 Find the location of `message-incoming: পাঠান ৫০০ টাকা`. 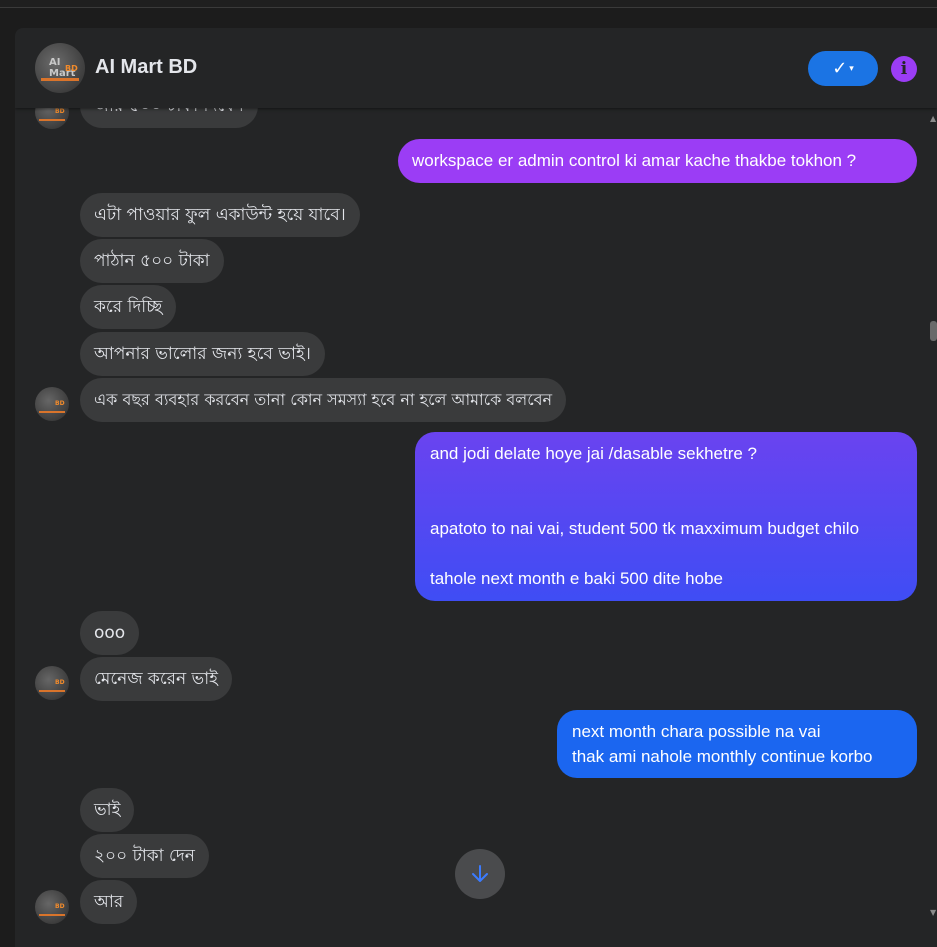

message-incoming: পাঠান ৫০০ টাকা is located at coordinates (152, 261).